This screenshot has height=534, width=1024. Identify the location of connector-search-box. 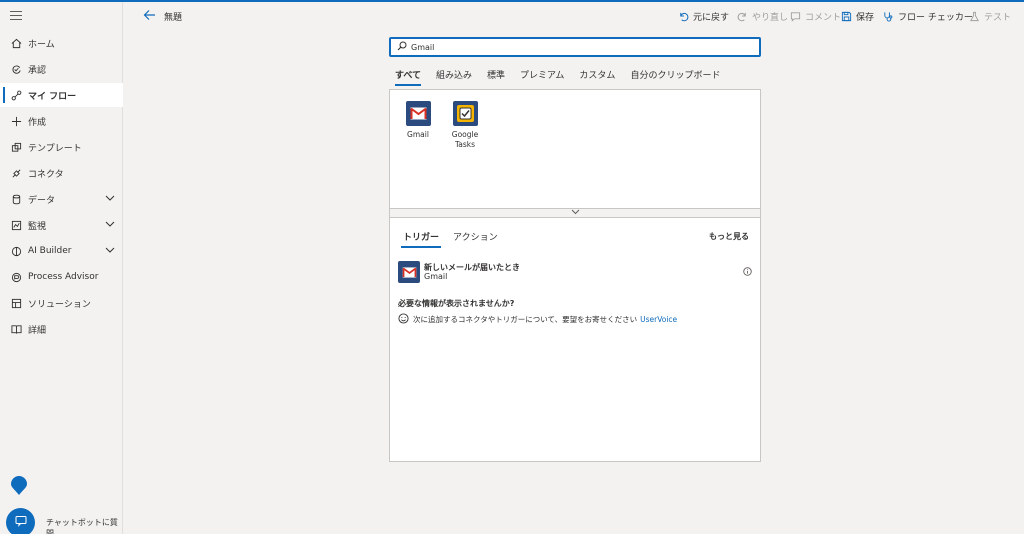
(575, 47).